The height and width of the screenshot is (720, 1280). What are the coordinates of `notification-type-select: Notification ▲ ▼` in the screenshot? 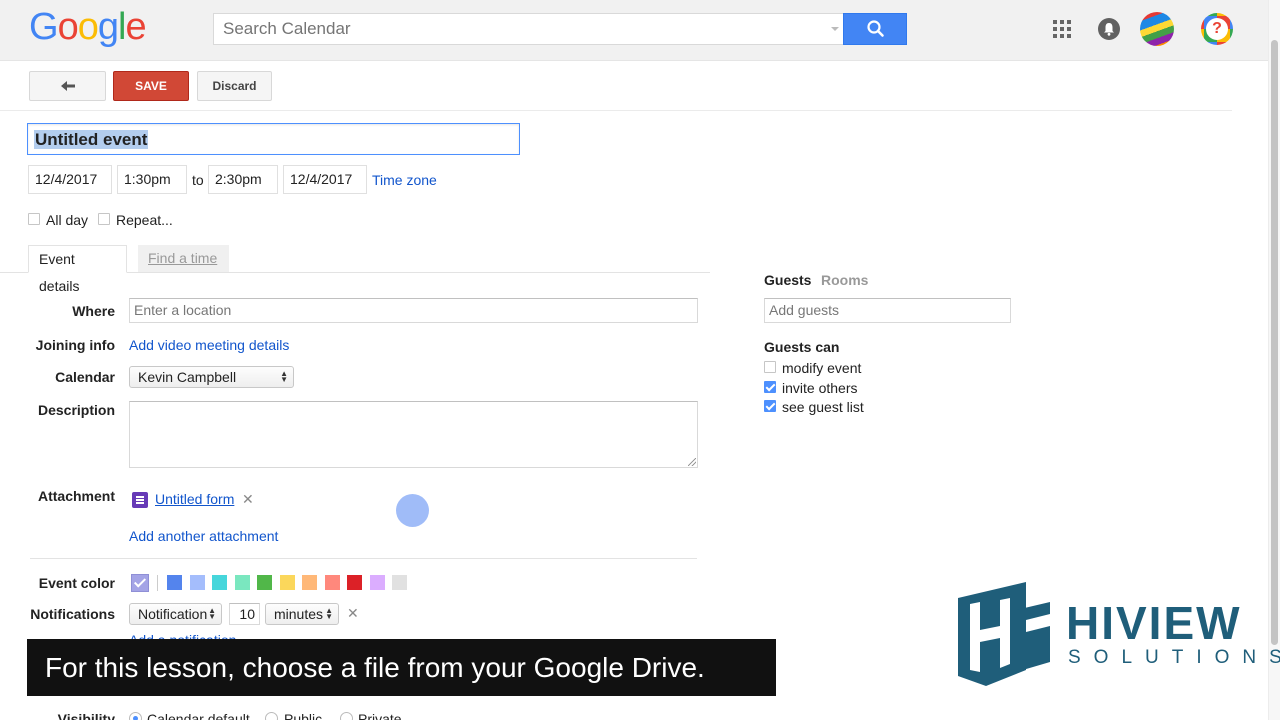 It's located at (175, 614).